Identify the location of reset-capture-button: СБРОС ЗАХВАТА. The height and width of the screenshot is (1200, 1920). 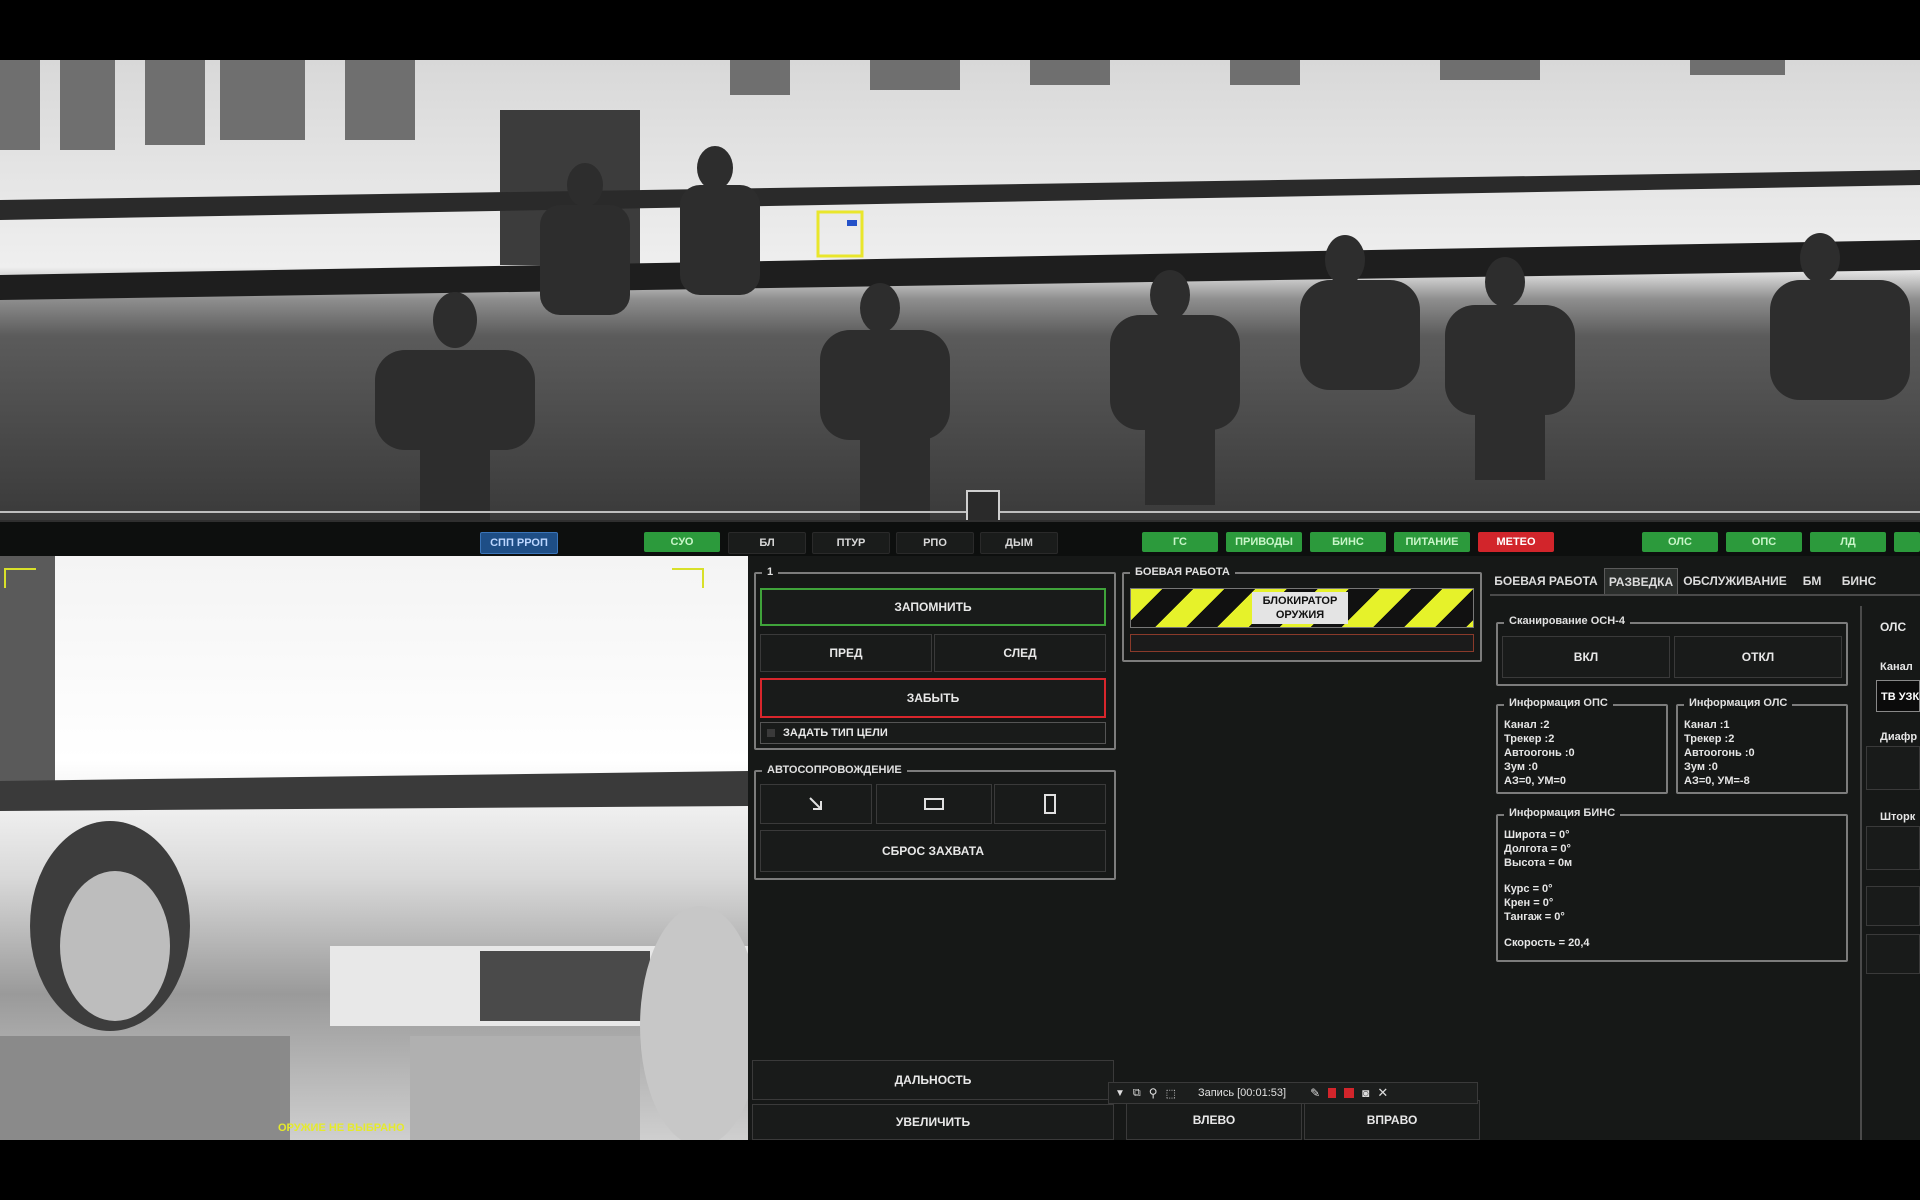
(933, 851).